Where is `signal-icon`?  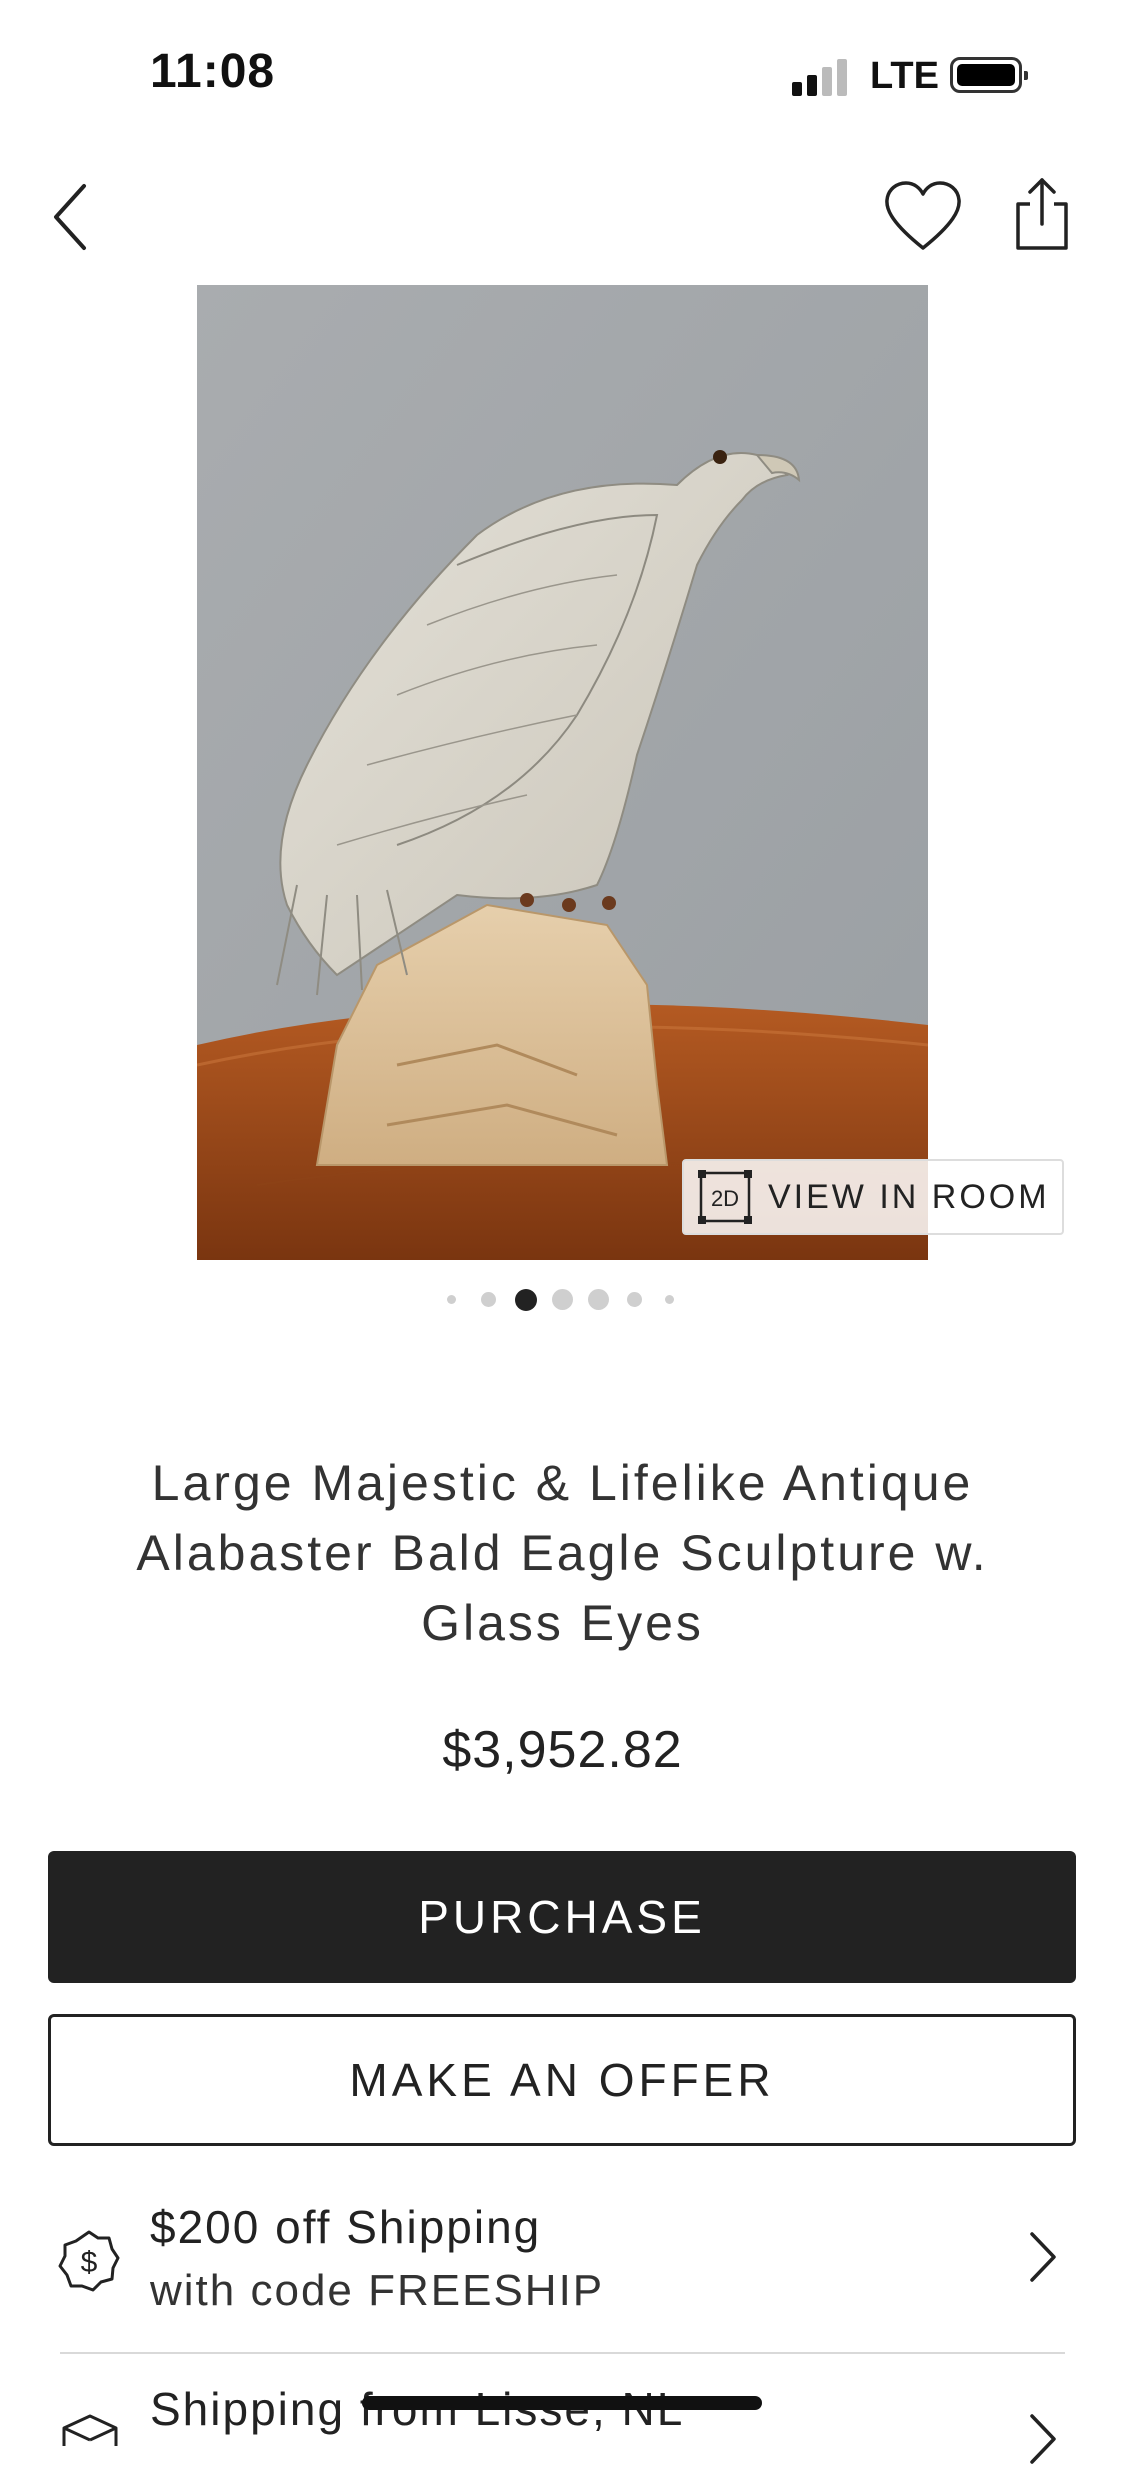
signal-icon is located at coordinates (822, 77).